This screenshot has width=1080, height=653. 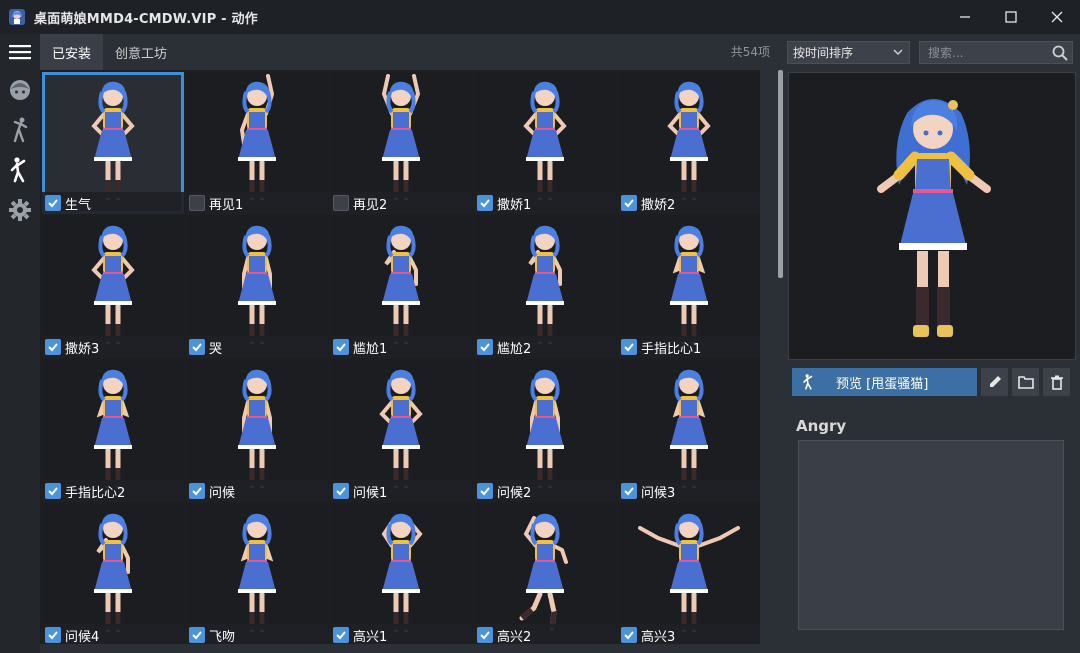 I want to click on preview-button-label: 预览 [甩蛋骚猫], so click(x=882, y=384).